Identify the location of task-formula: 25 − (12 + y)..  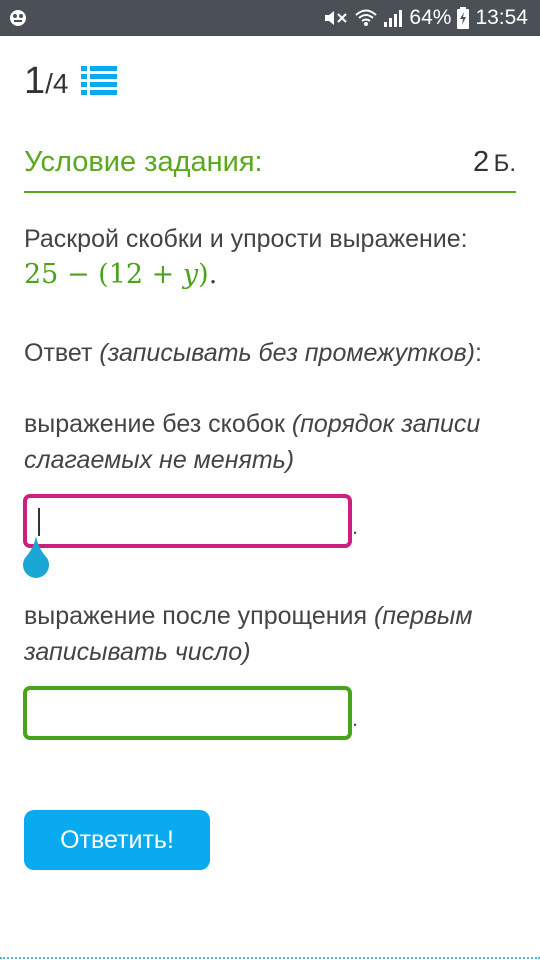
(120, 275).